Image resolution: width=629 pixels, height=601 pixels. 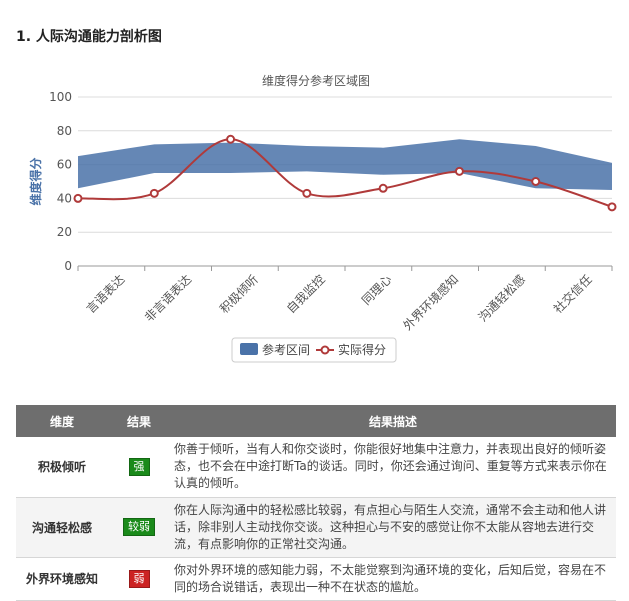 I want to click on header-result: 结果, so click(x=139, y=421).